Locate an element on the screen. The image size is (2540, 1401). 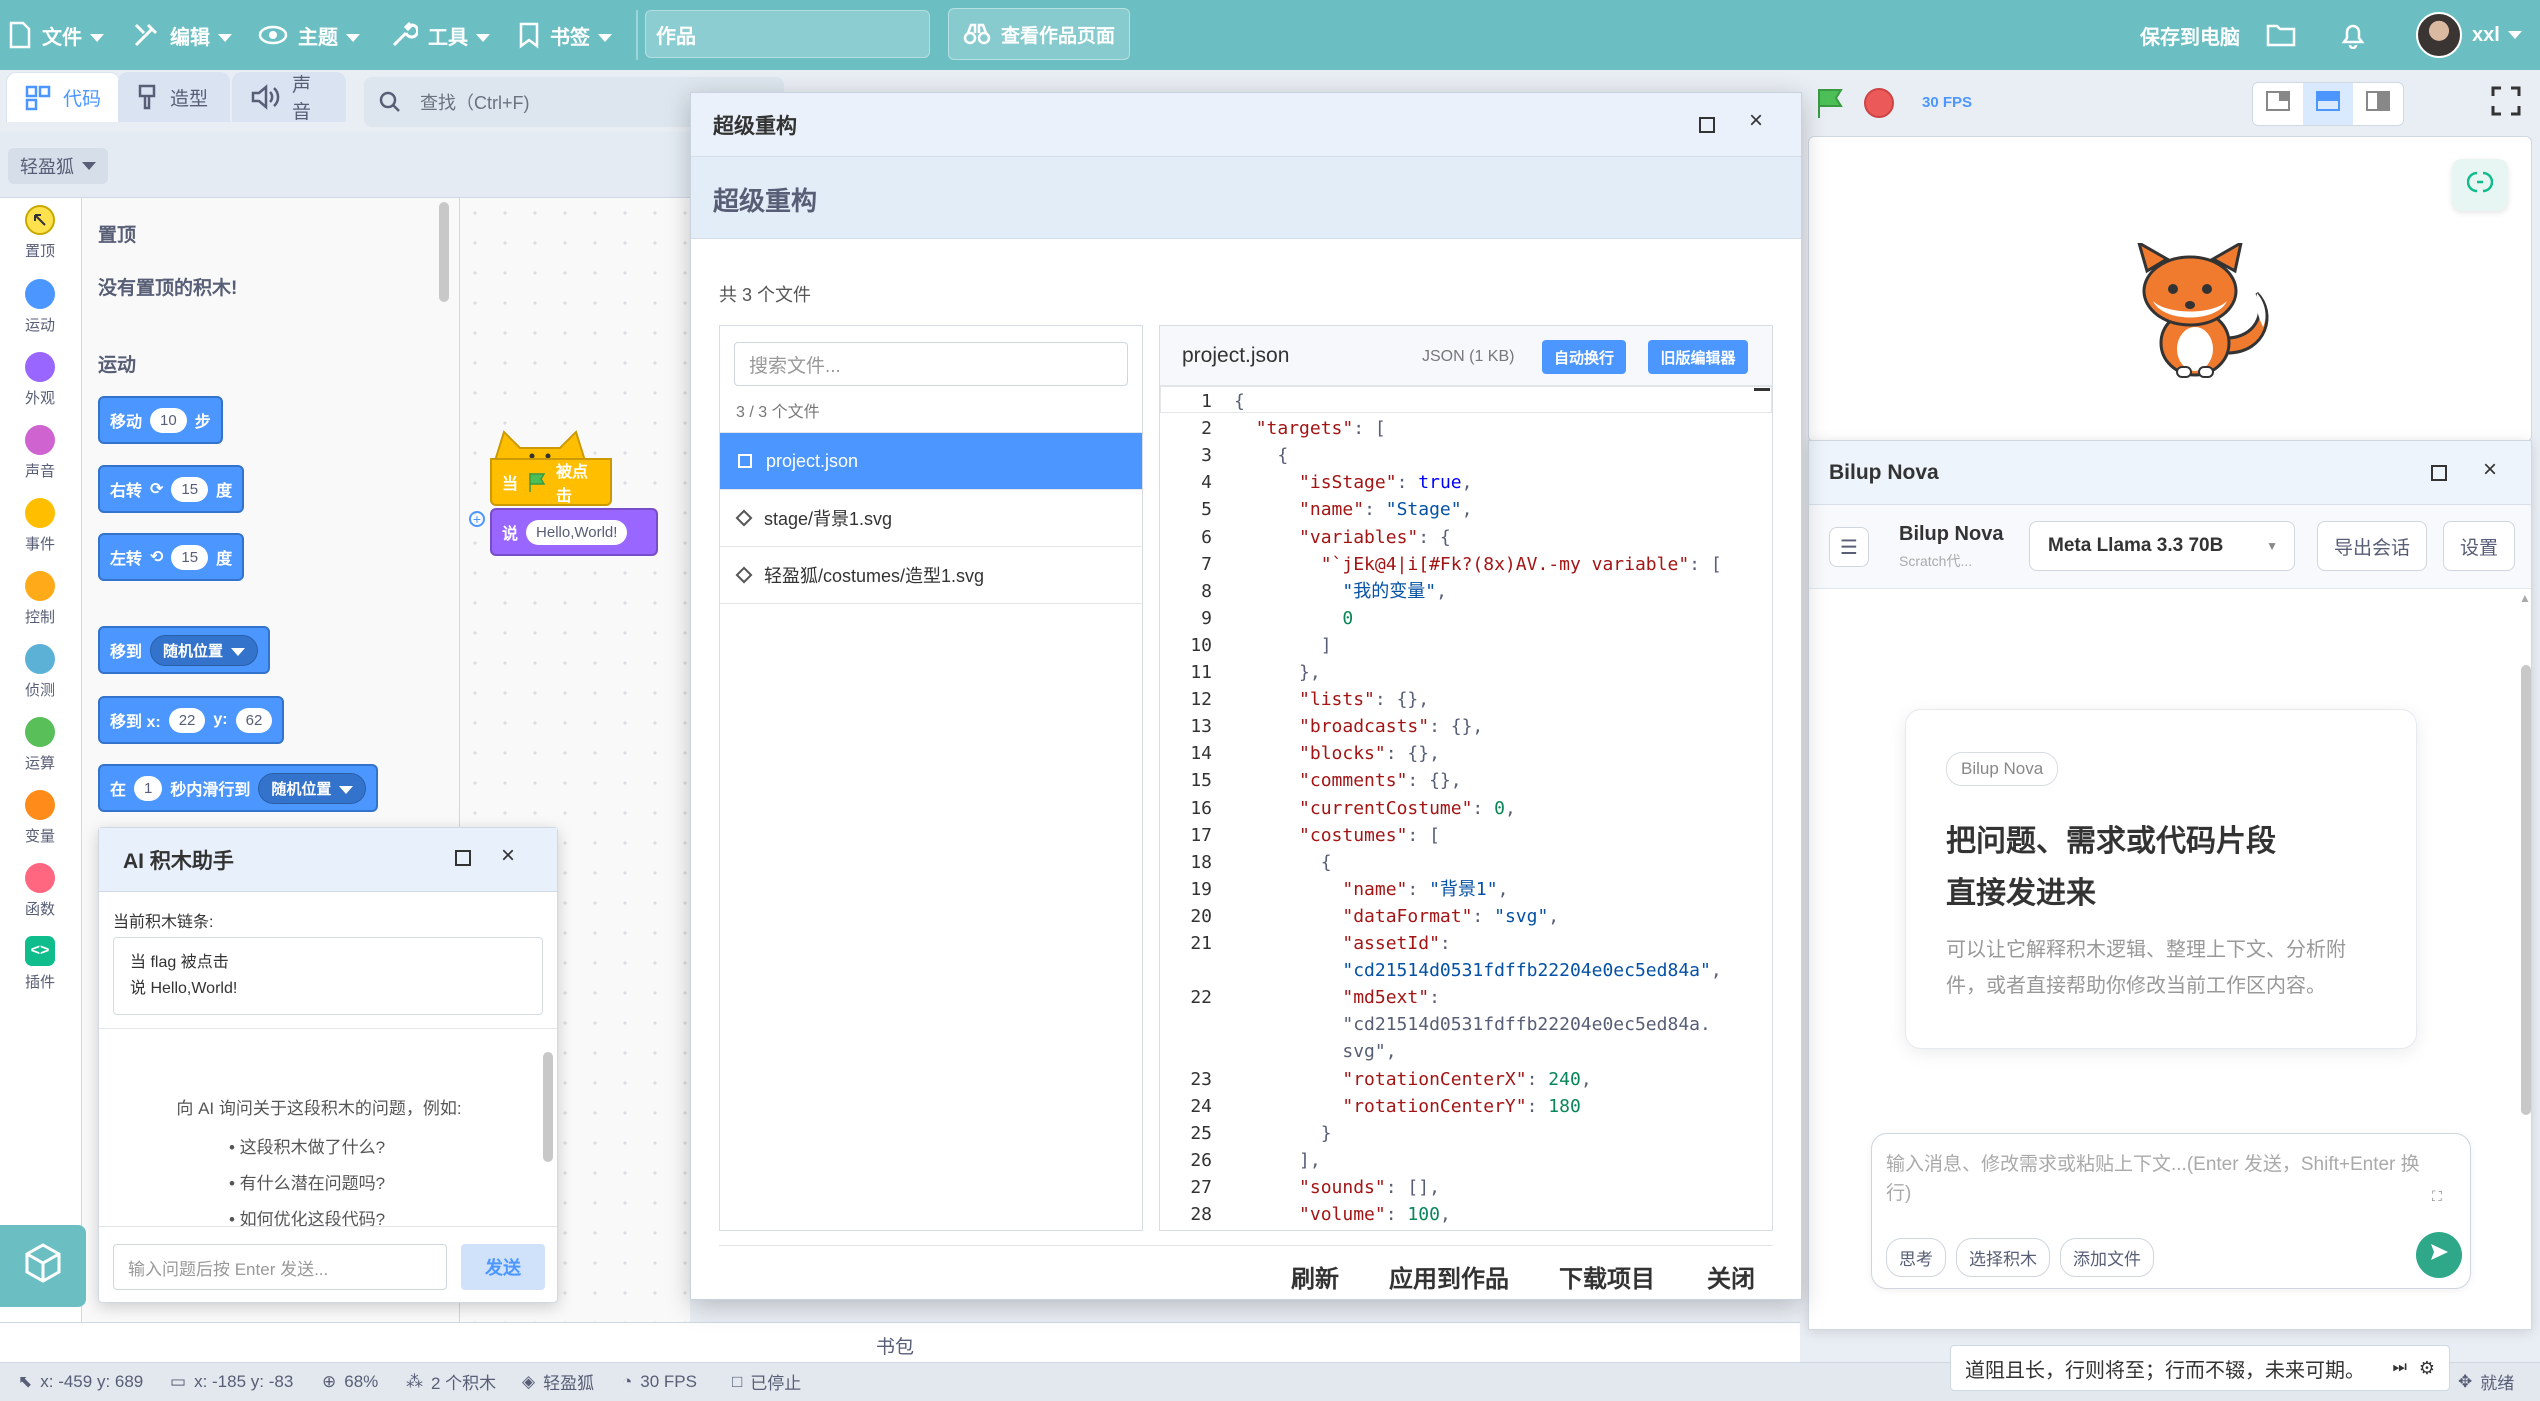
file-item: stage/背景1.svg is located at coordinates (931, 518).